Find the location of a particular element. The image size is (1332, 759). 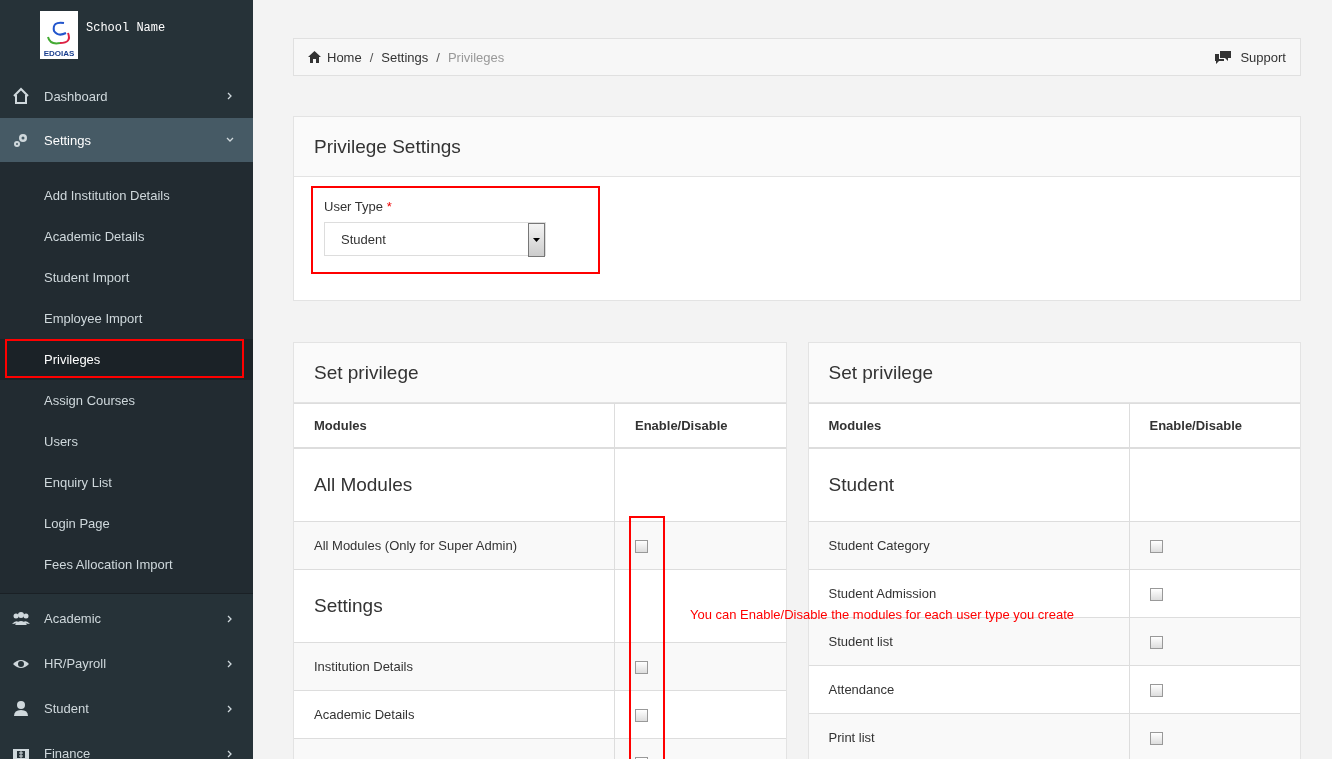

submenu-item: Student Import is located at coordinates (126, 277).